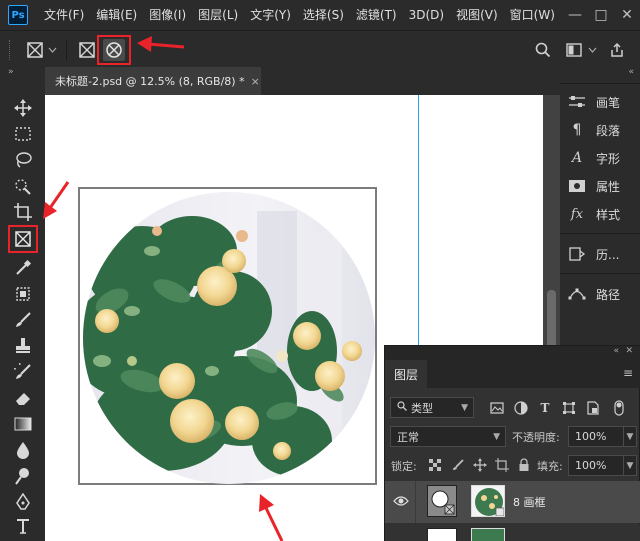  What do you see at coordinates (23, 346) in the screenshot?
I see `clone-stamp-tool-icon` at bounding box center [23, 346].